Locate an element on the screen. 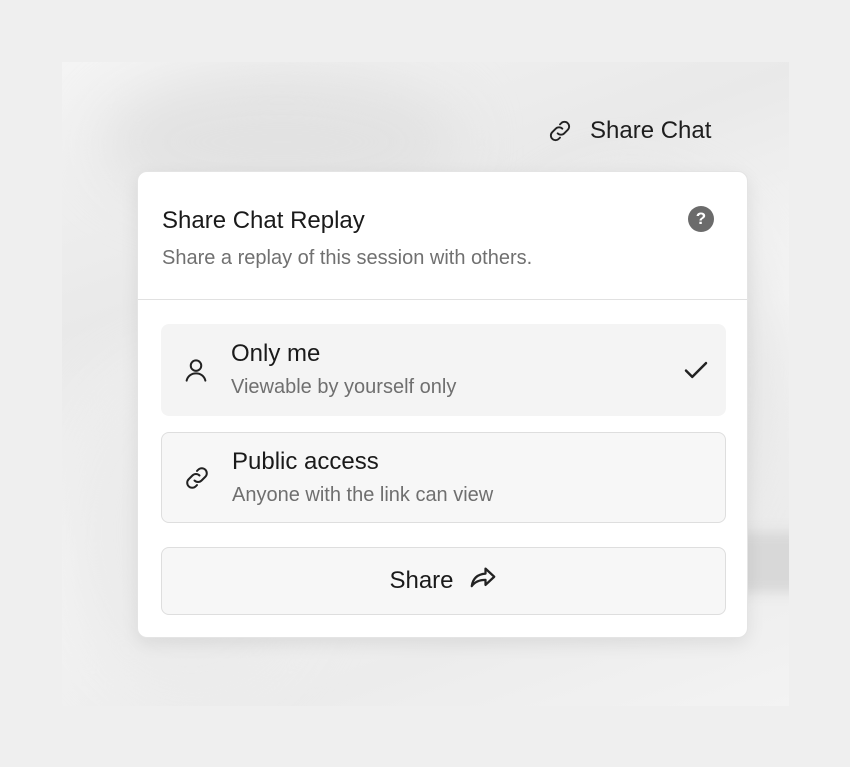 This screenshot has height=767, width=850. option-only-me: Only me Viewable by yourself only is located at coordinates (443, 370).